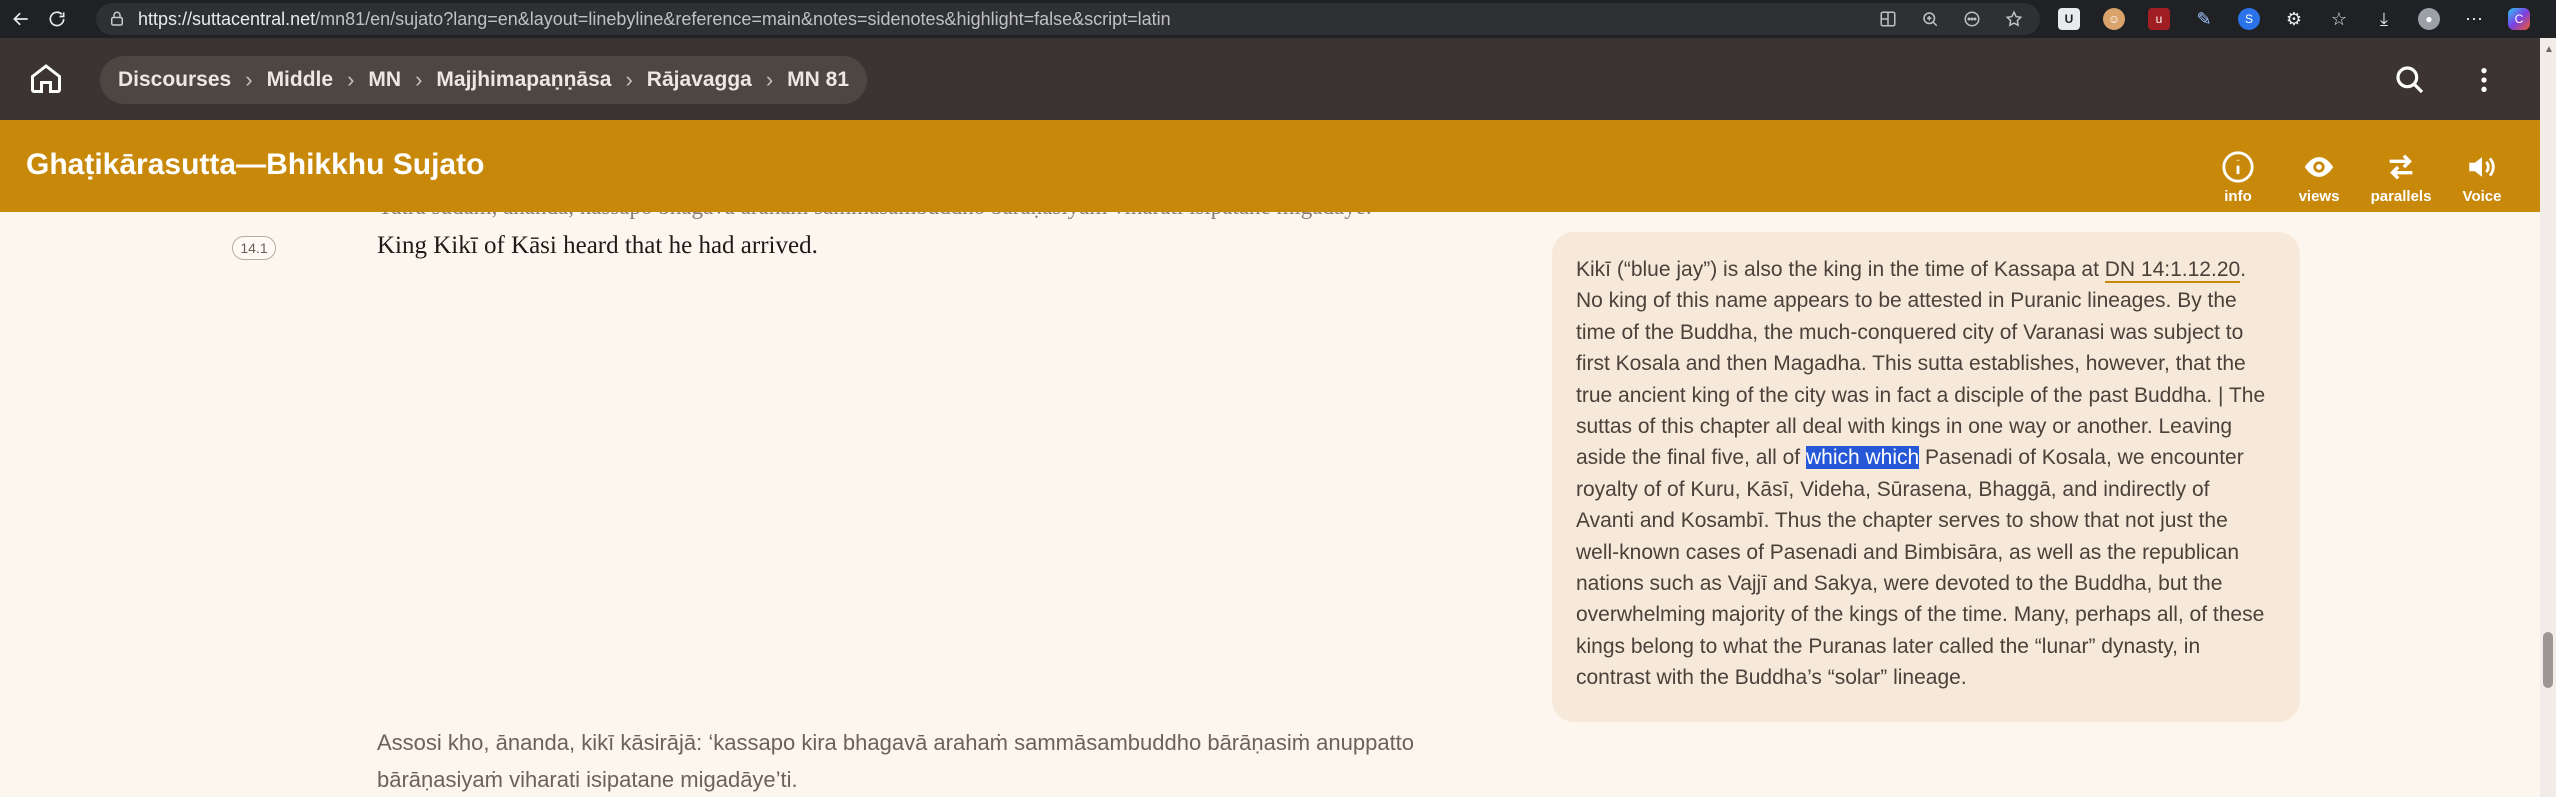  What do you see at coordinates (2204, 19) in the screenshot?
I see `pen-extension-icon: ✎` at bounding box center [2204, 19].